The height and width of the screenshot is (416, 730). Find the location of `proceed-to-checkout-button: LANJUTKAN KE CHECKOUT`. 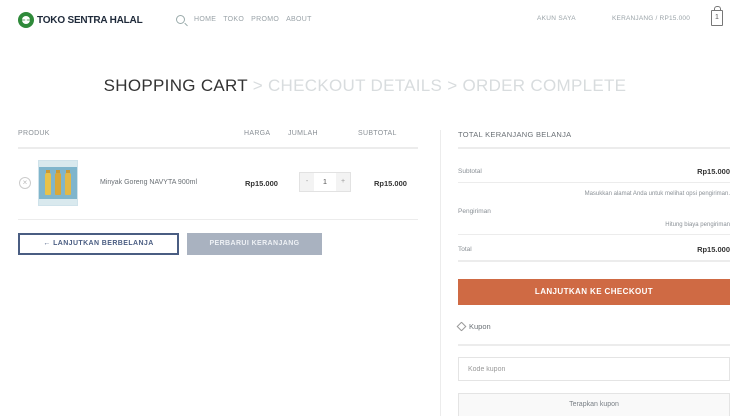

proceed-to-checkout-button: LANJUTKAN KE CHECKOUT is located at coordinates (594, 292).